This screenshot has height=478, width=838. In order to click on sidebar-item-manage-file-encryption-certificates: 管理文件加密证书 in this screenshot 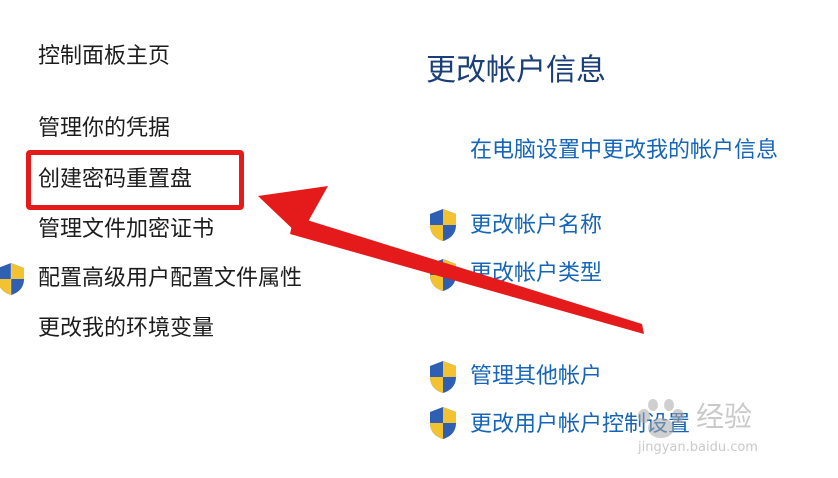, I will do `click(126, 230)`.